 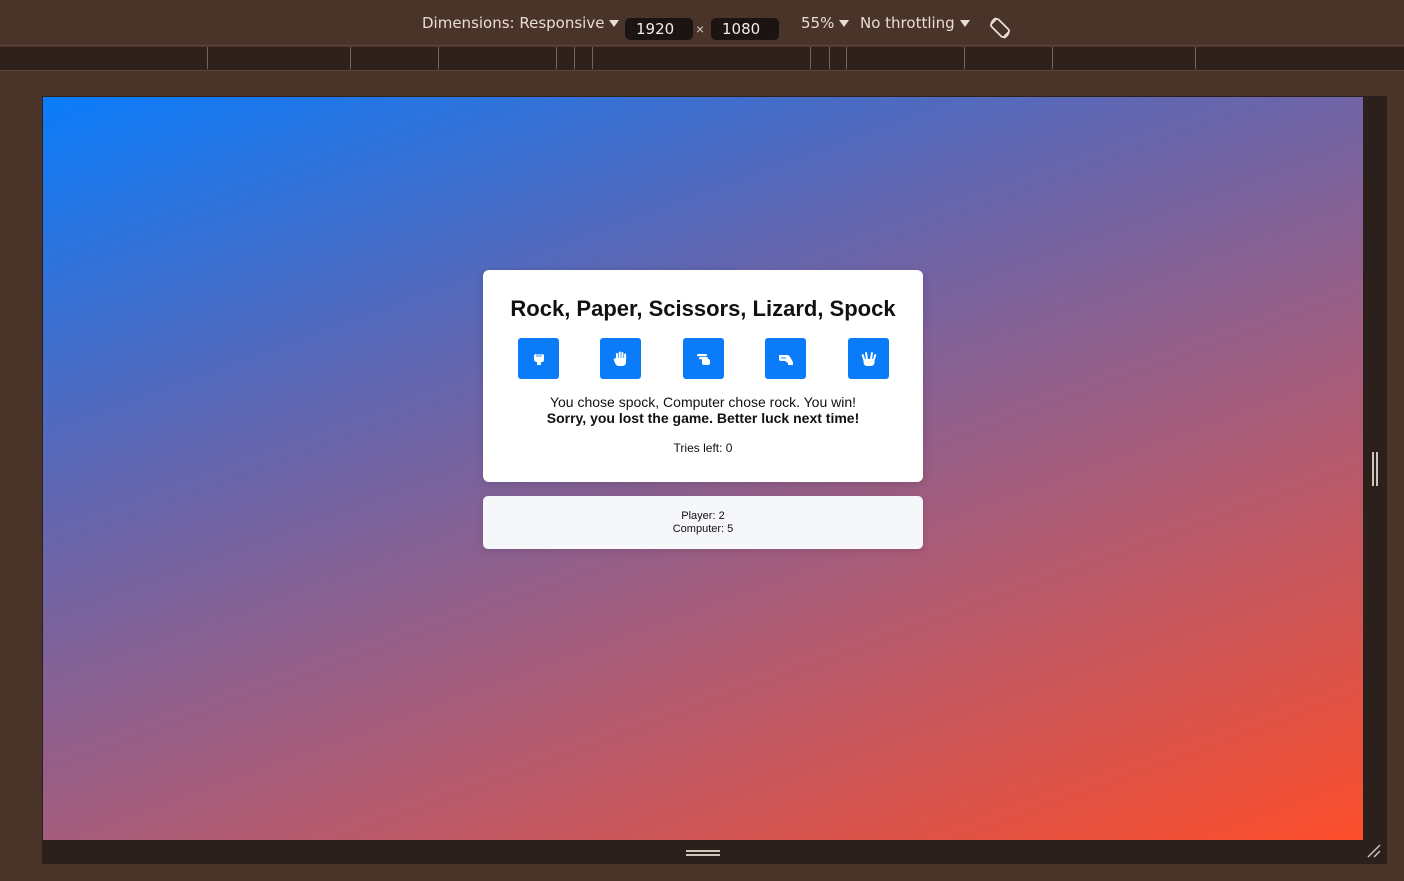 I want to click on tries-left-text: Tries left: 0, so click(x=703, y=448).